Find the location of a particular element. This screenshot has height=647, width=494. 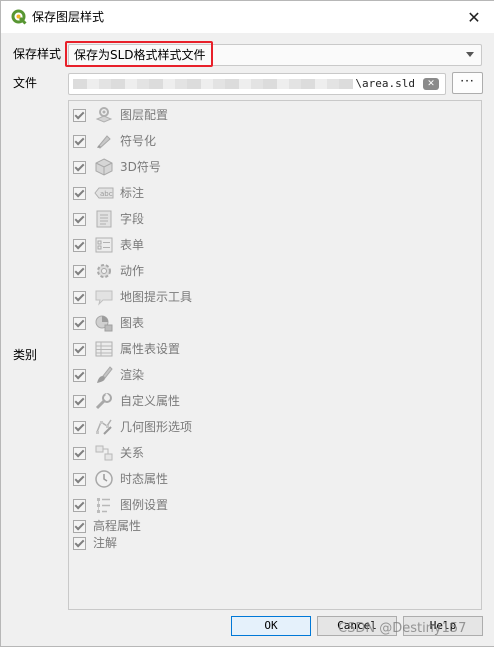

category-item: 图层配置 is located at coordinates (120, 115).